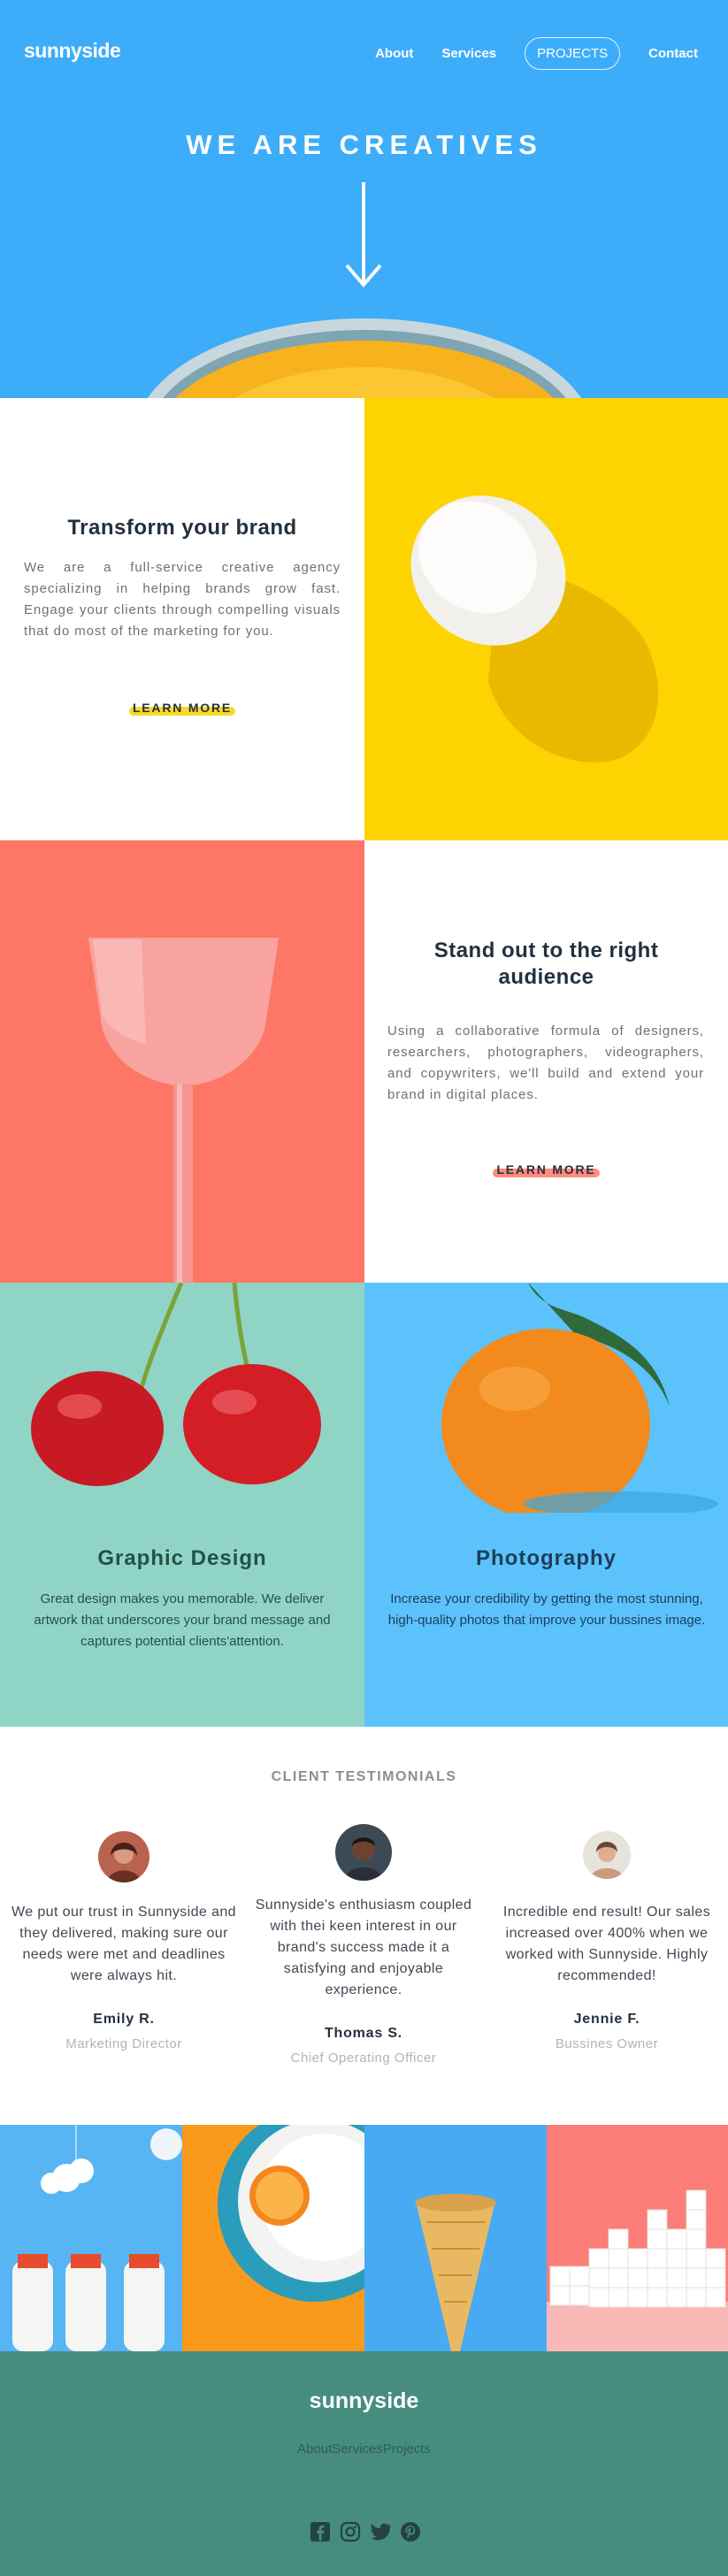 Image resolution: width=728 pixels, height=2576 pixels. I want to click on gallery-image-orange-plate, so click(273, 2238).